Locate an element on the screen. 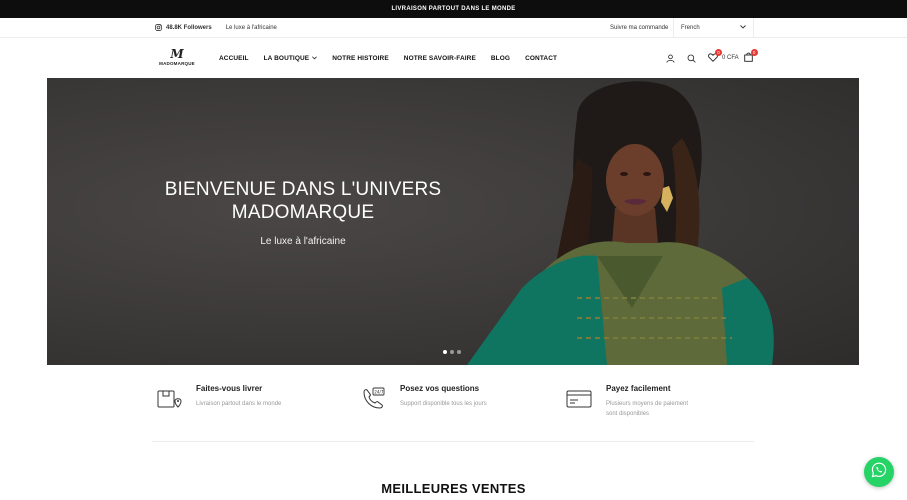 Image resolution: width=907 pixels, height=500 pixels. announcement-text: LIVRAISON PARTOUT DANS LE MONDE is located at coordinates (453, 9).